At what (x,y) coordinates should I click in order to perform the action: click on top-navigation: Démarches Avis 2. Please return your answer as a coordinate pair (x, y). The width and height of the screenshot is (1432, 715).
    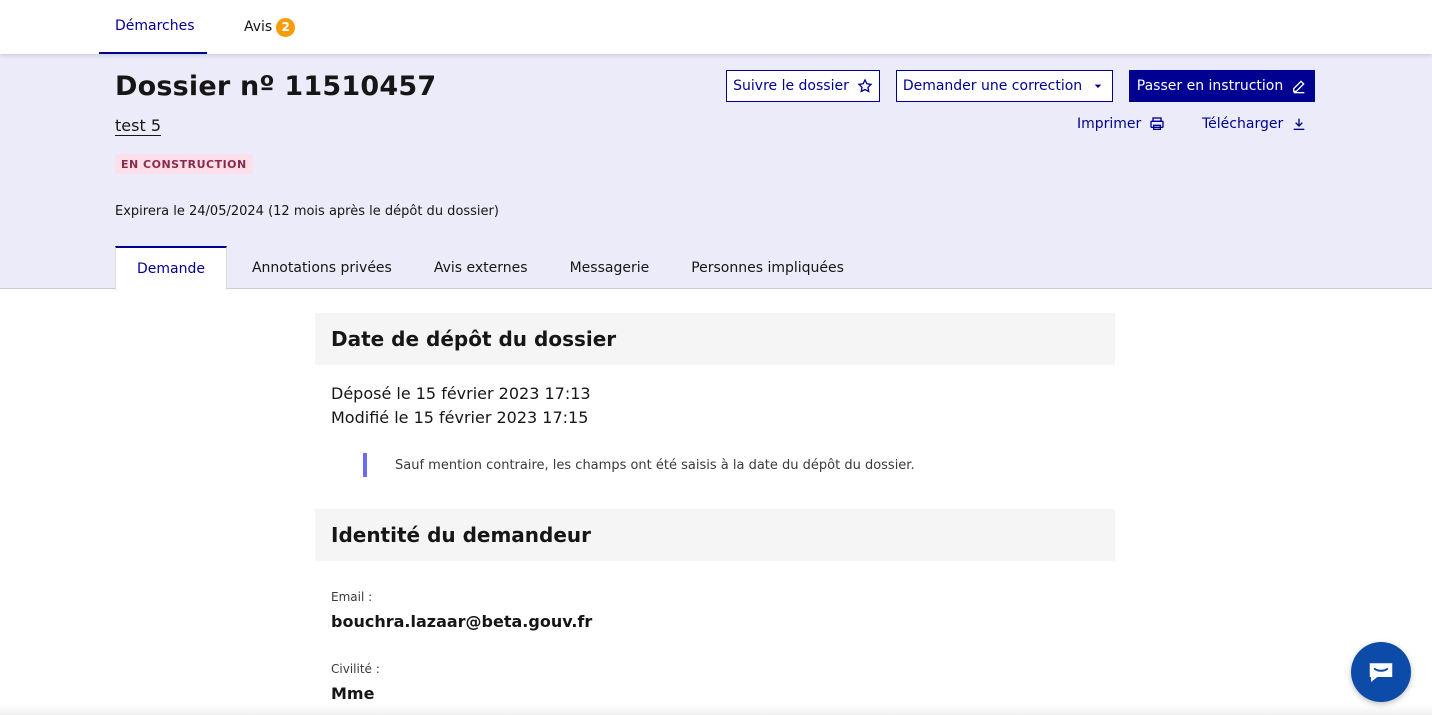
    Looking at the image, I should click on (716, 27).